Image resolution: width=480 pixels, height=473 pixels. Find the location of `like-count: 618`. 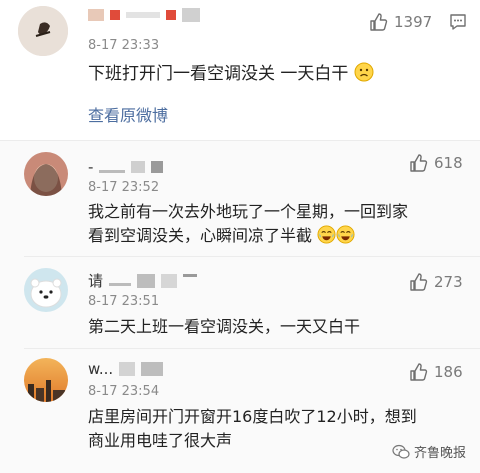

like-count: 618 is located at coordinates (448, 163).